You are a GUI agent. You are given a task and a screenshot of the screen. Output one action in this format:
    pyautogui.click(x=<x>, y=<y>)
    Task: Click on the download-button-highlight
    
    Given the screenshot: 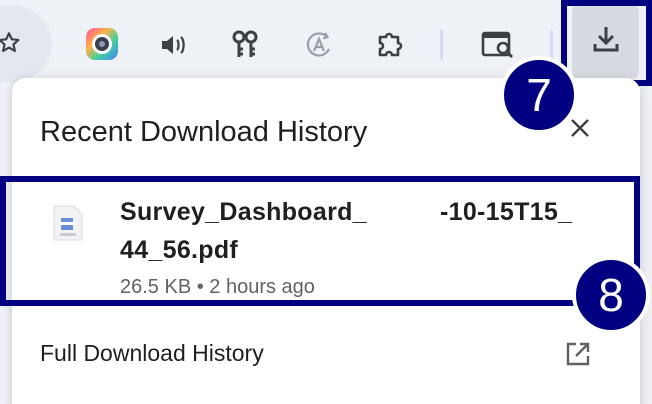 What is the action you would take?
    pyautogui.click(x=606, y=43)
    